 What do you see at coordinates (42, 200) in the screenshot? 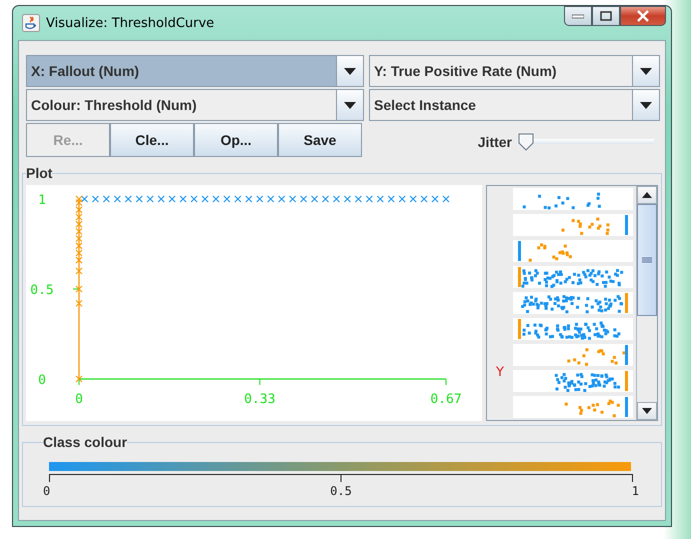
I see `y-tick-label: 1` at bounding box center [42, 200].